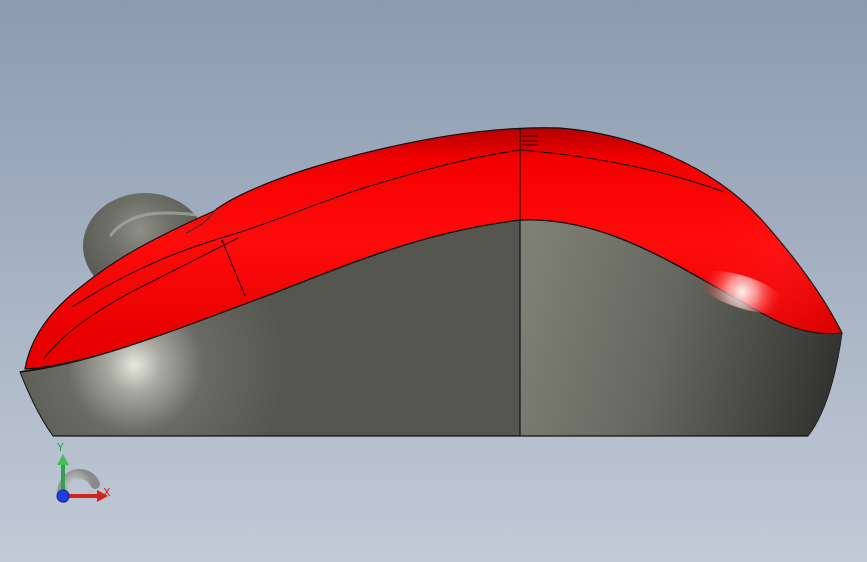 The width and height of the screenshot is (867, 562). I want to click on y-axis-arrow-icon, so click(63, 459).